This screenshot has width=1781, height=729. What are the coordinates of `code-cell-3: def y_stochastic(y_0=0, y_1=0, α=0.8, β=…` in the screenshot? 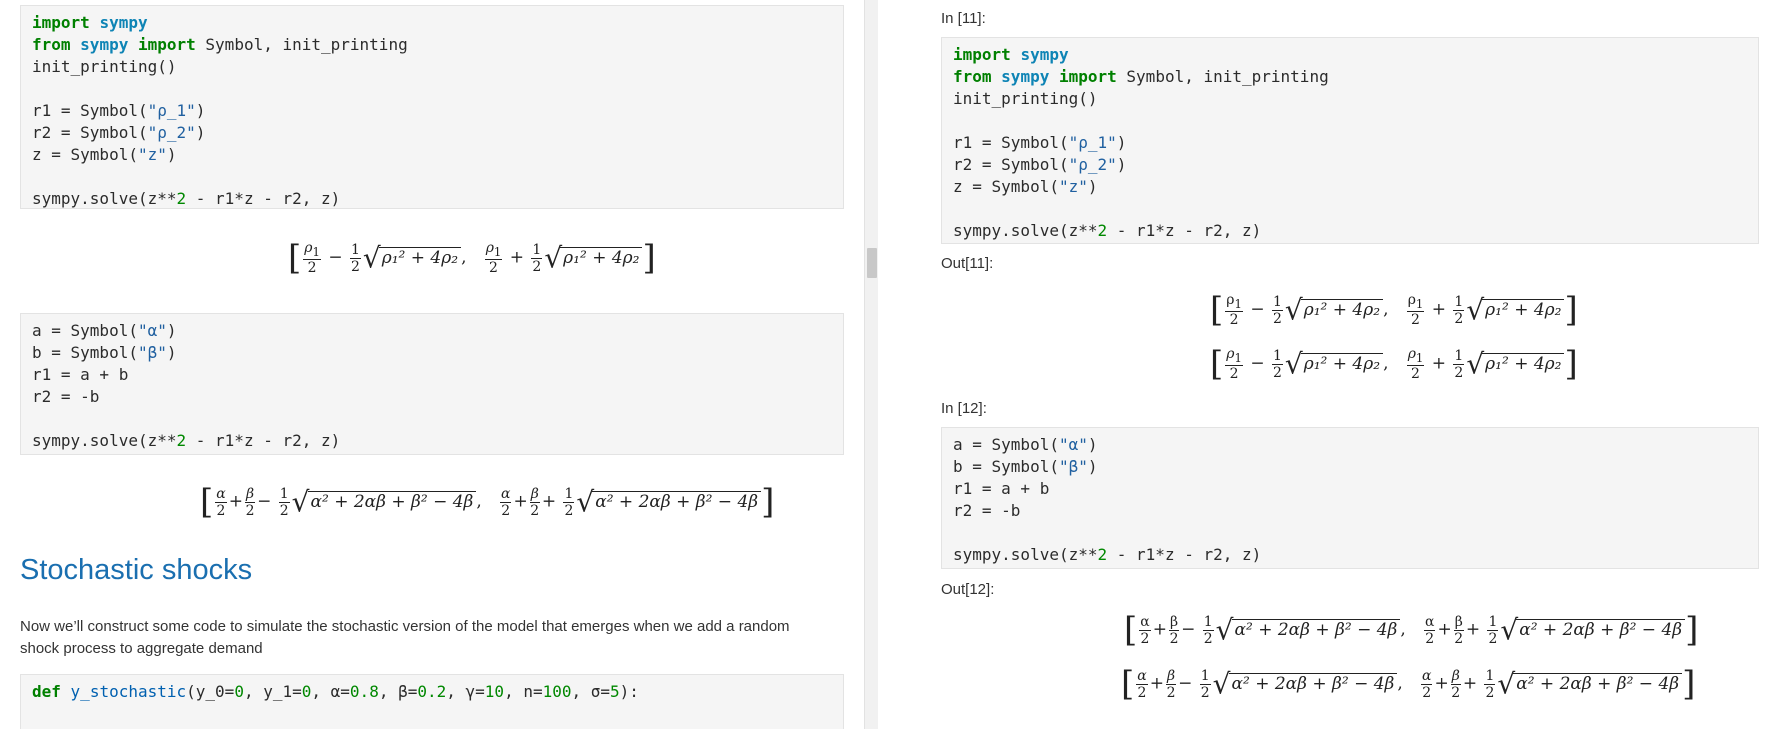 It's located at (432, 701).